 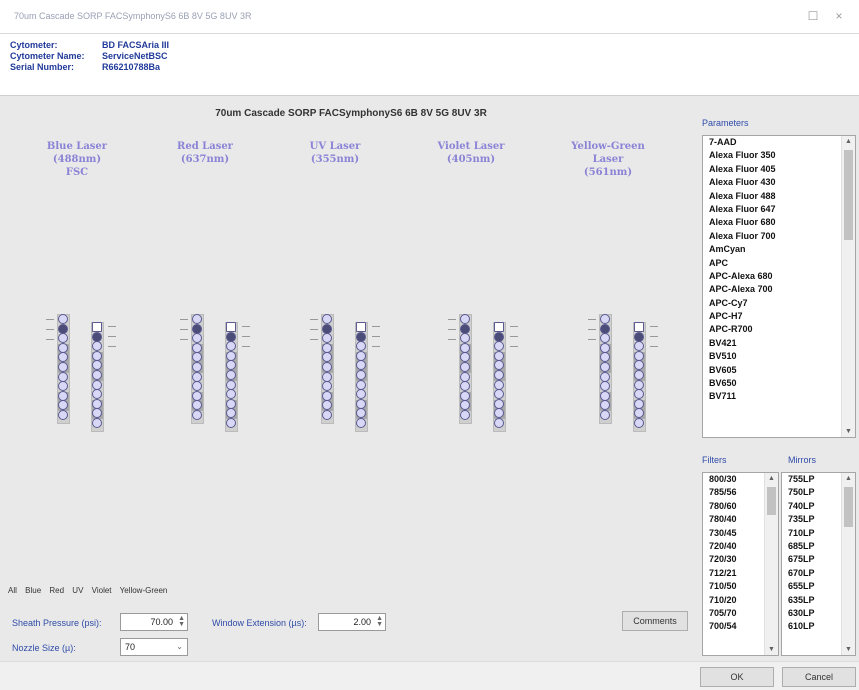 I want to click on detector-array-blue, so click(x=87, y=379).